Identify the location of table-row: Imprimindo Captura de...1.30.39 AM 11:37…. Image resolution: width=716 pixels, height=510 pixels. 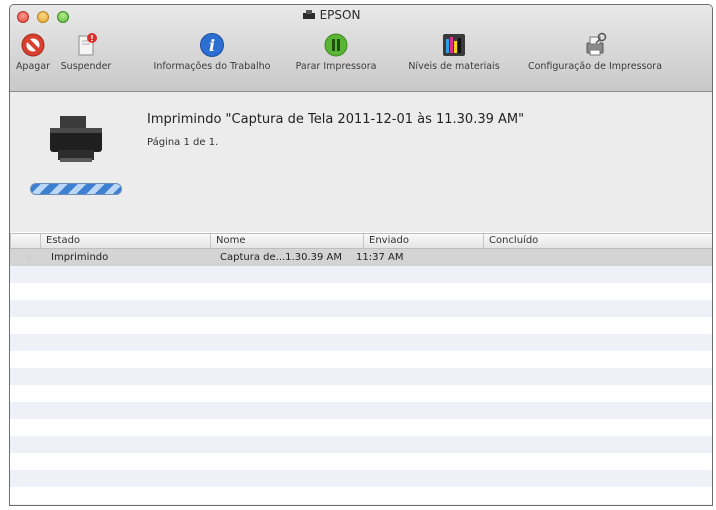
(361, 257).